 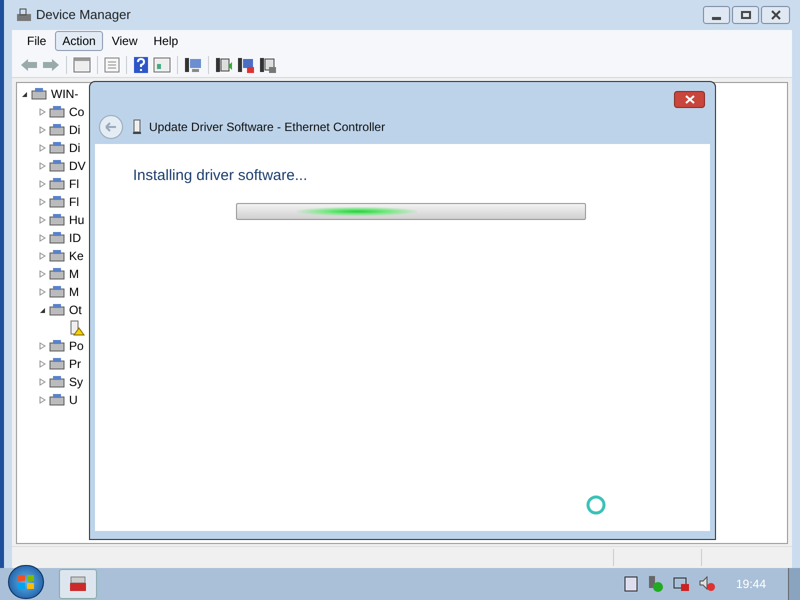 What do you see at coordinates (745, 15) in the screenshot?
I see `maximize-button` at bounding box center [745, 15].